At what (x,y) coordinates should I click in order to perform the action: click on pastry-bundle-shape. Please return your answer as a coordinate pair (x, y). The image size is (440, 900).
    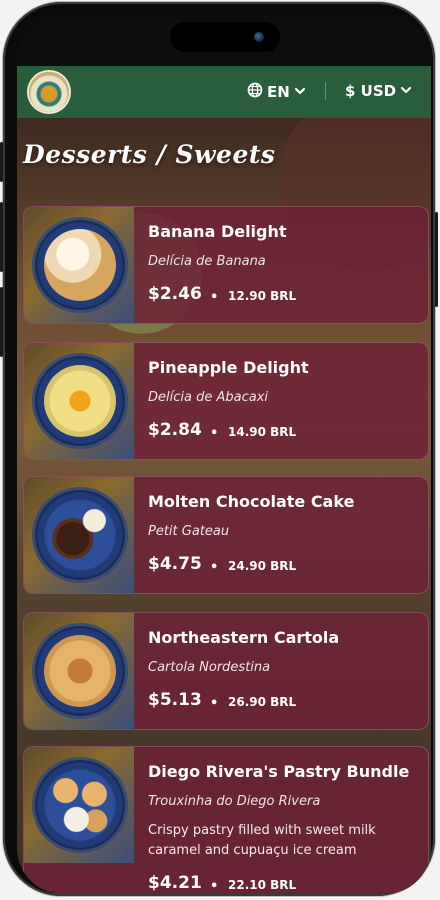
    Looking at the image, I should click on (80, 805).